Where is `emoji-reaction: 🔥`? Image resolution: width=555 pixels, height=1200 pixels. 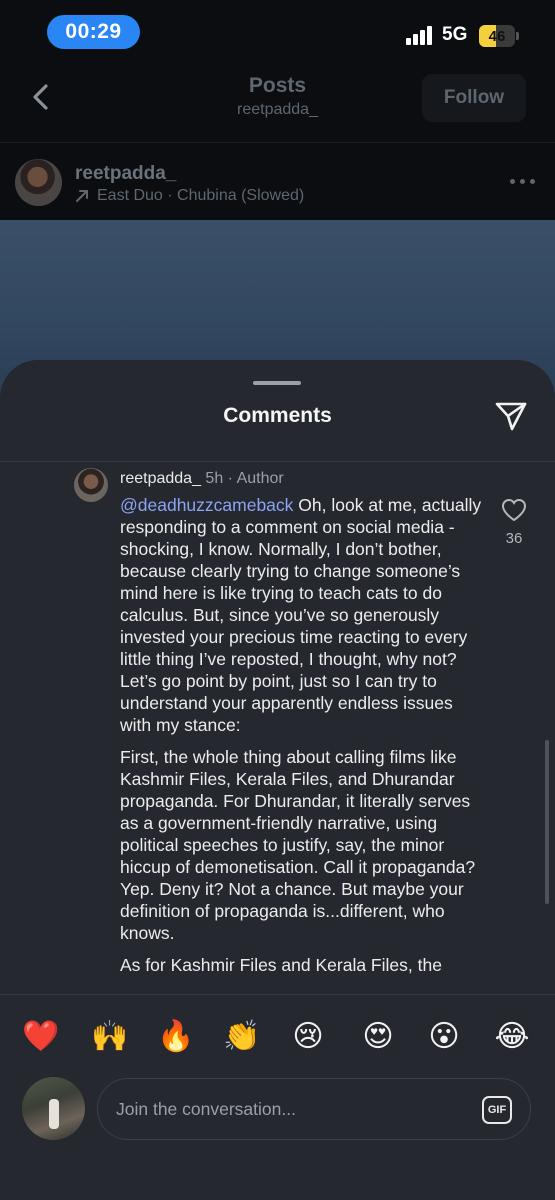
emoji-reaction: 🔥 is located at coordinates (176, 1036).